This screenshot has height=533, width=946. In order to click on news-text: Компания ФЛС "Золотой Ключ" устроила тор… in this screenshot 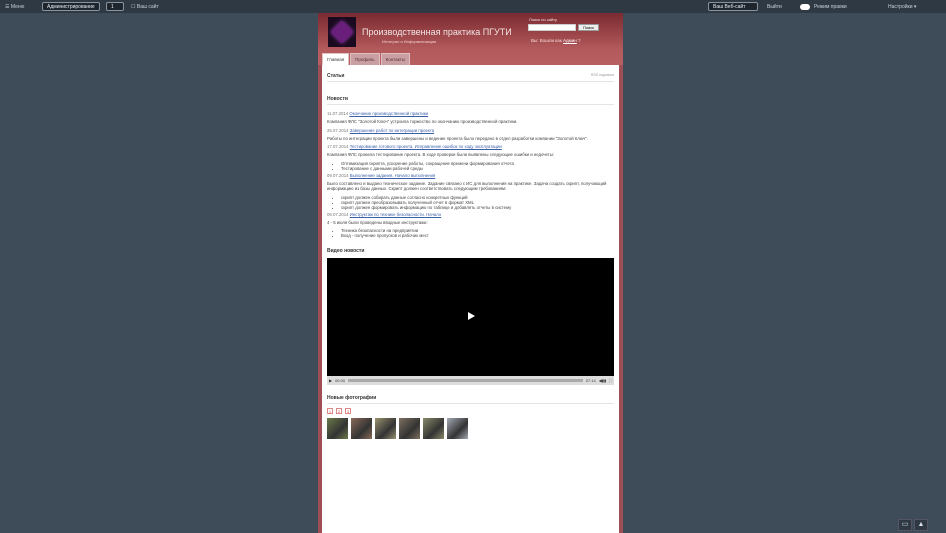, I will do `click(422, 121)`.